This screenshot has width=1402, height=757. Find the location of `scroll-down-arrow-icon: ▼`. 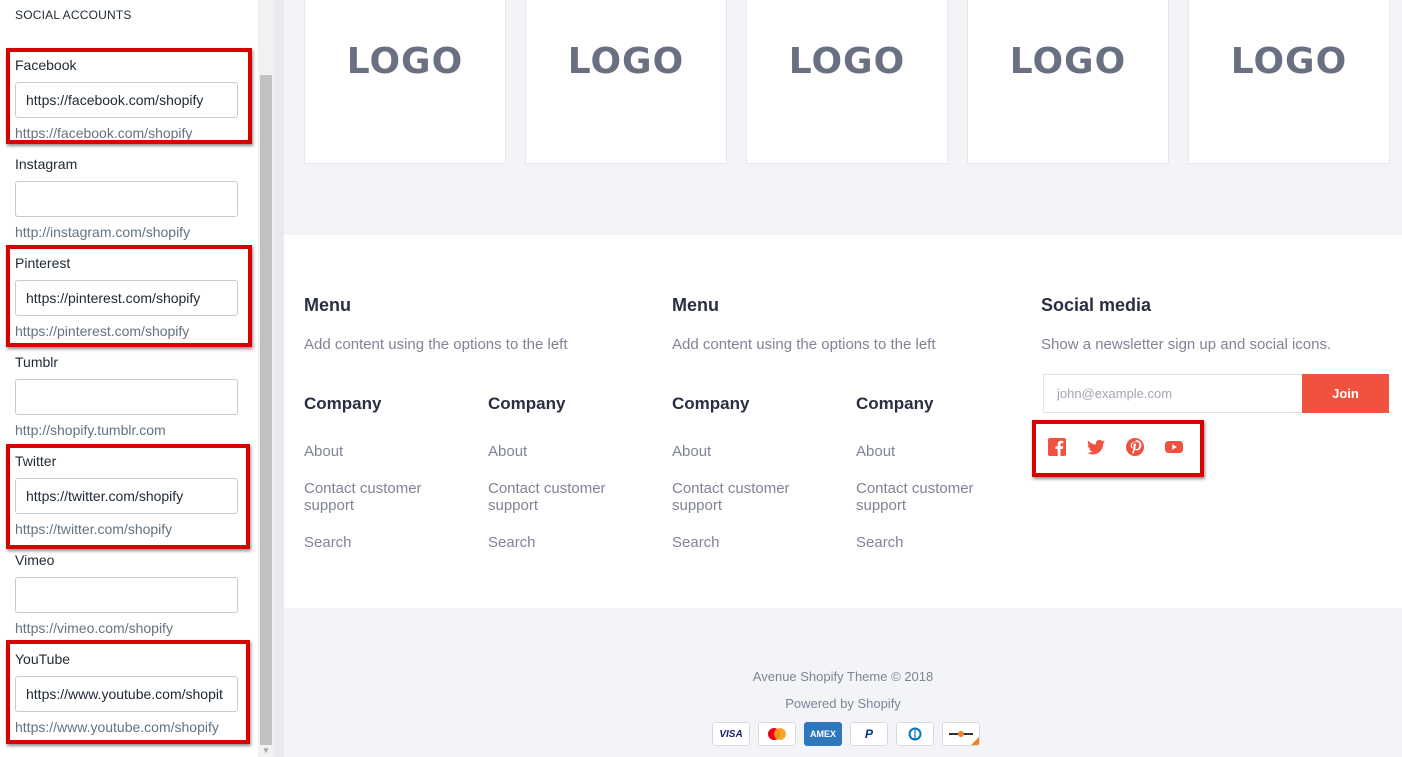

scroll-down-arrow-icon: ▼ is located at coordinates (266, 751).